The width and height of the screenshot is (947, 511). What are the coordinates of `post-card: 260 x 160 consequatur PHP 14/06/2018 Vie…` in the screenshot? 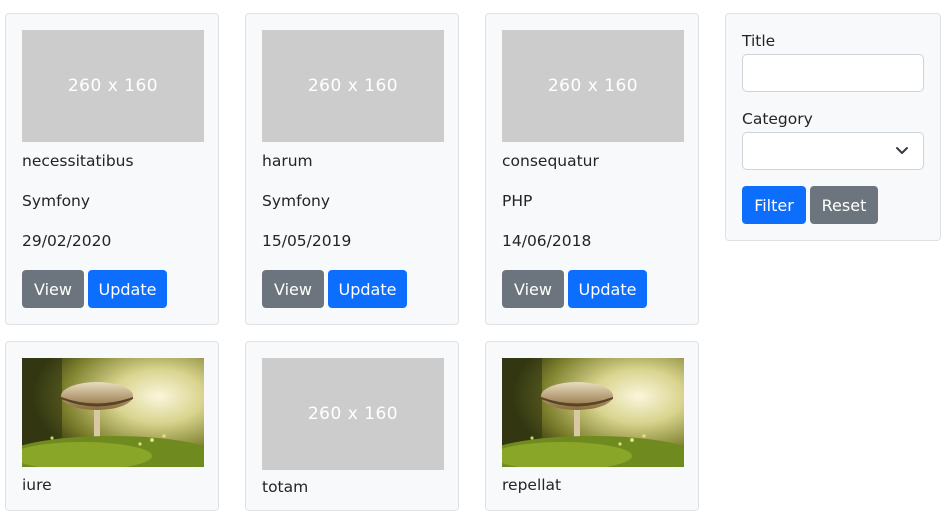 It's located at (592, 169).